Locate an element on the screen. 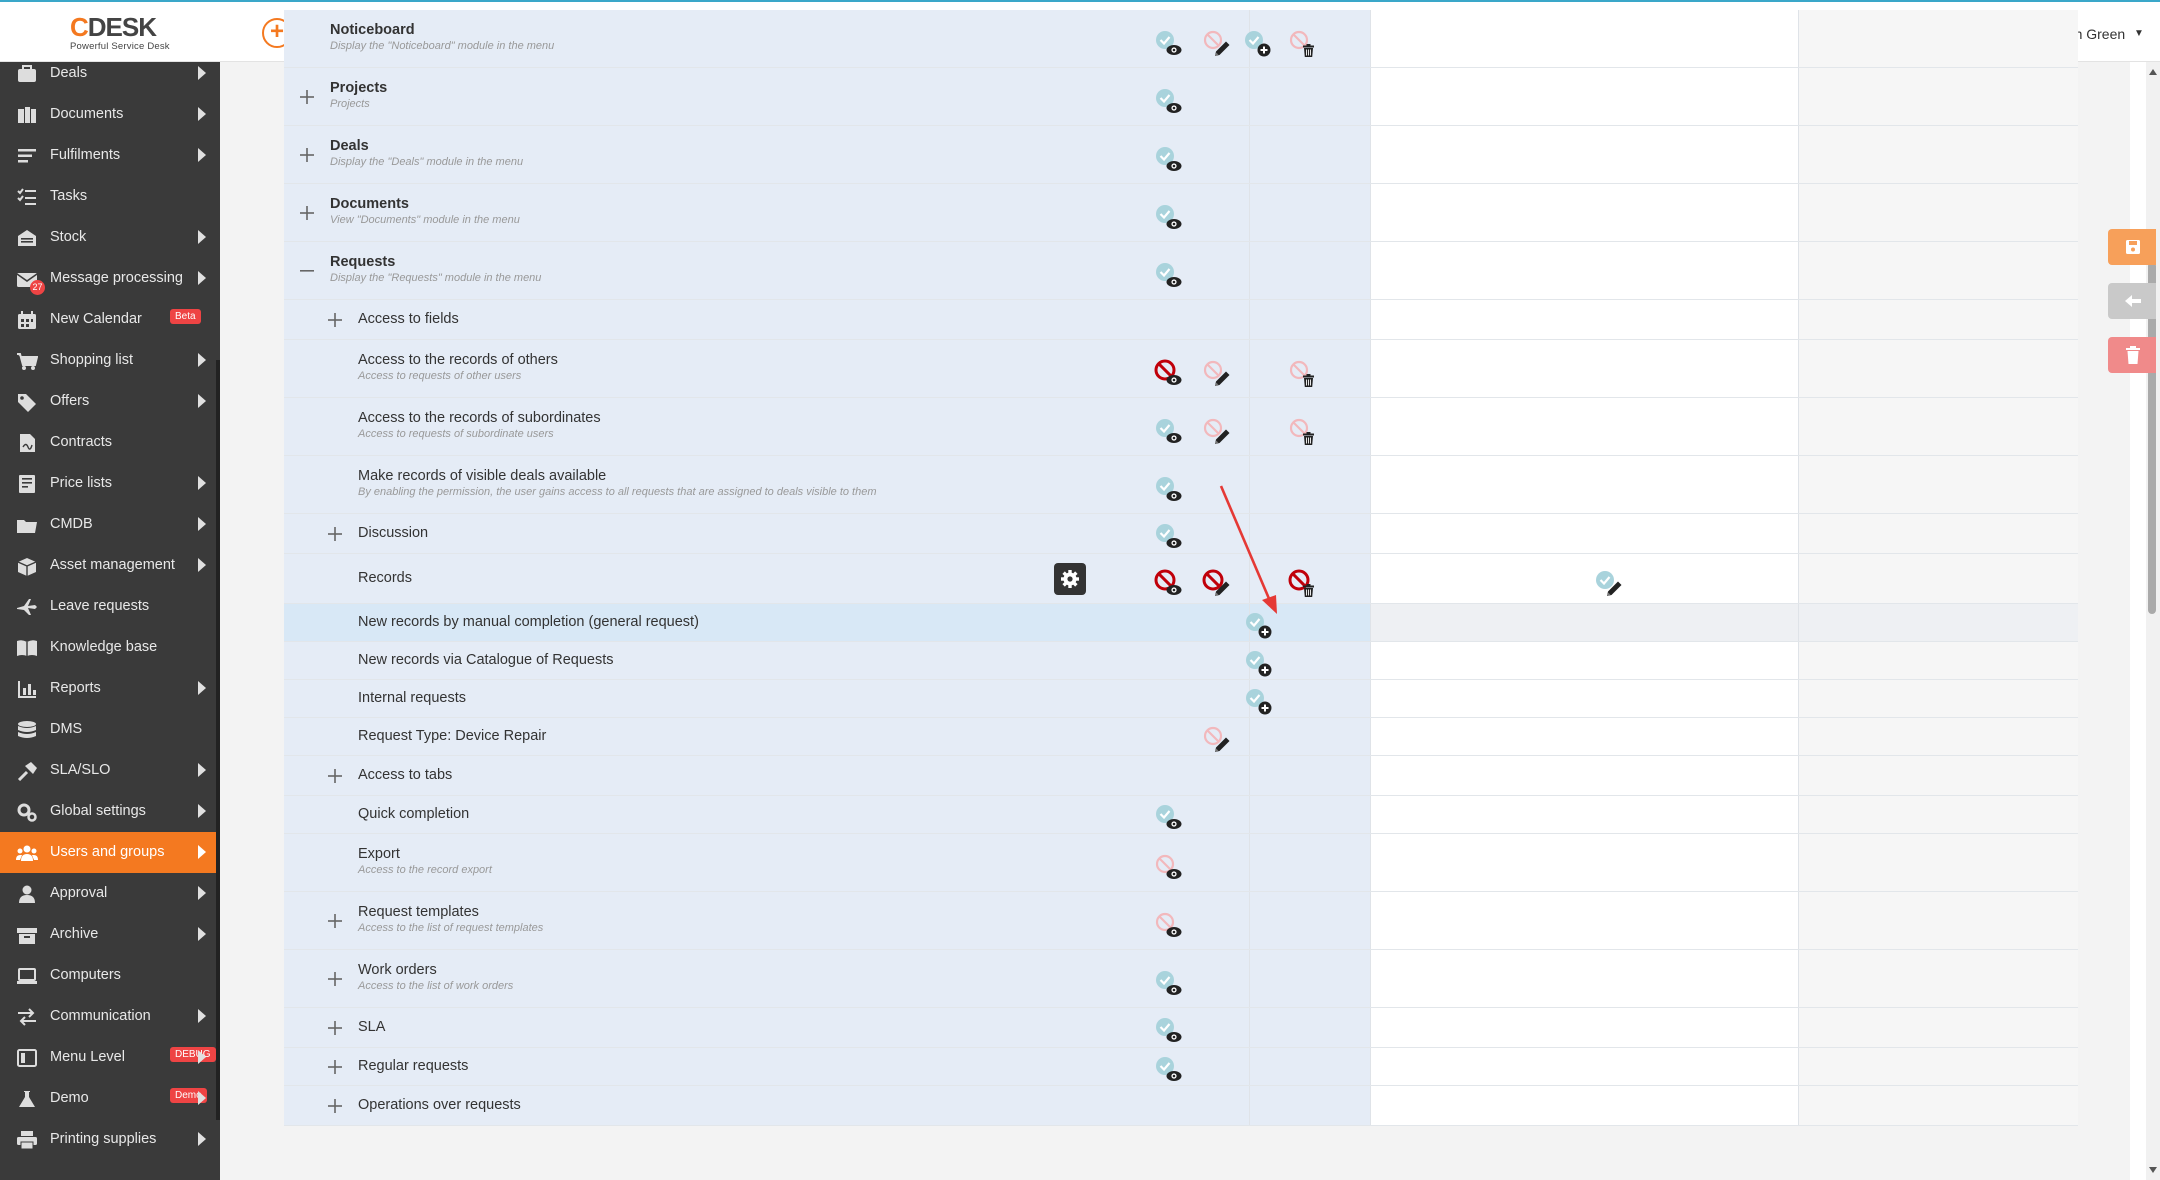  sidebar-item-knowledge-base: Knowledge base is located at coordinates (110, 647).